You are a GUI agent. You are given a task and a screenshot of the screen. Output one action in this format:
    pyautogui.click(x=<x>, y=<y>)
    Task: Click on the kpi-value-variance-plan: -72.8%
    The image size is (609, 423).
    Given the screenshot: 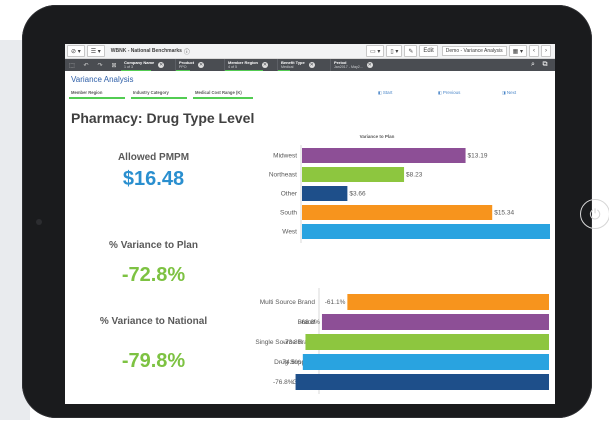 What is the action you would take?
    pyautogui.click(x=153, y=275)
    